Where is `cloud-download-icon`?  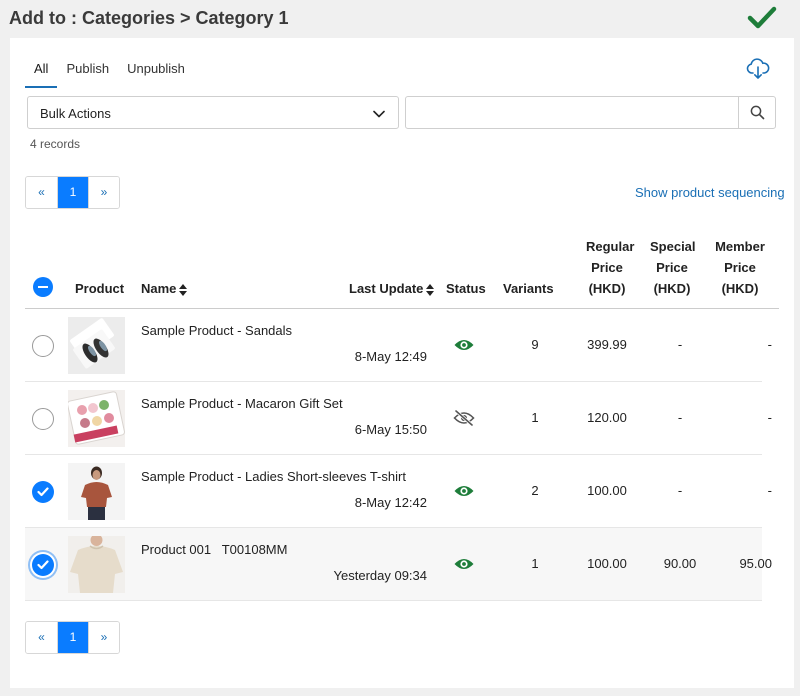 cloud-download-icon is located at coordinates (758, 68).